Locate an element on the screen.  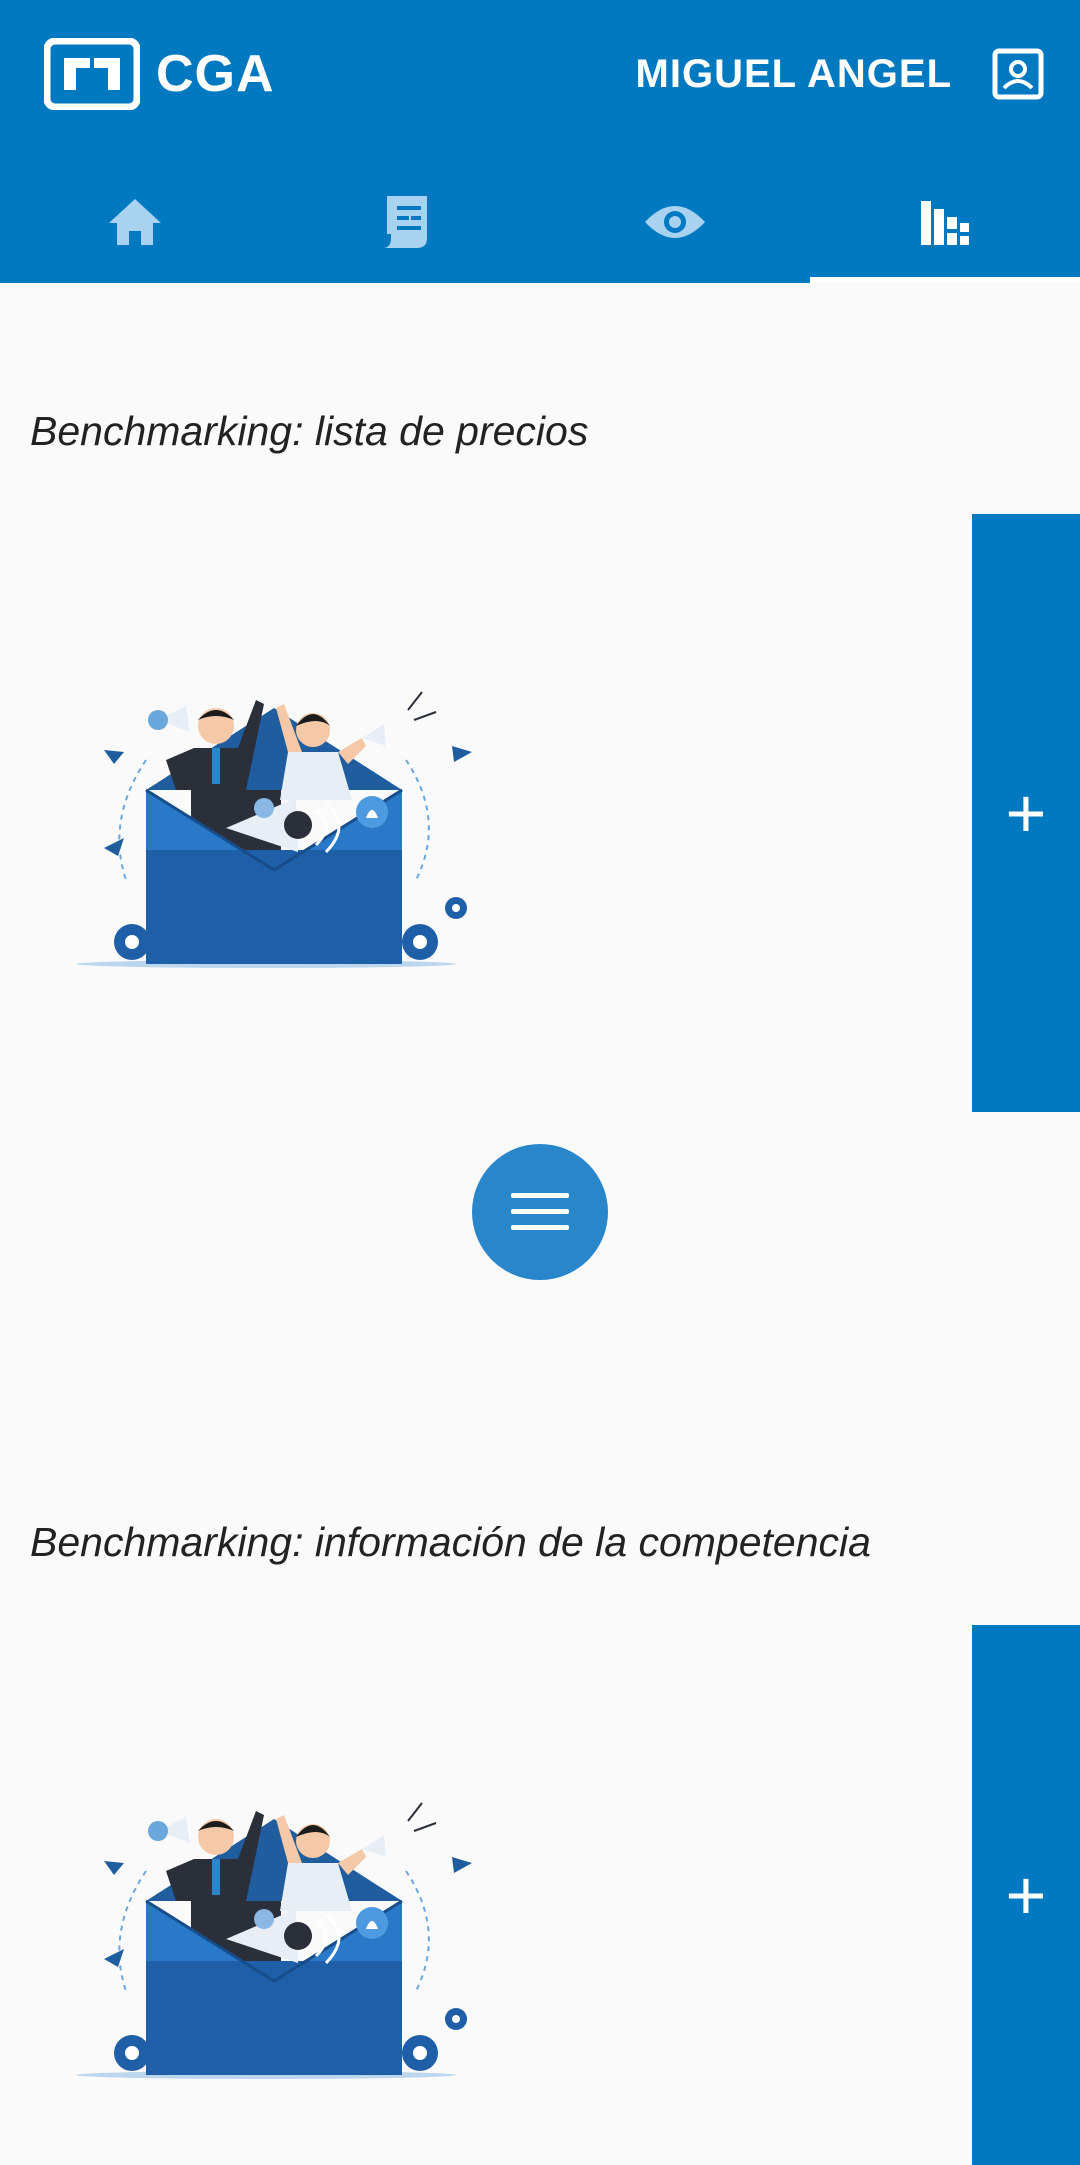
menu-fab-button is located at coordinates (540, 1212).